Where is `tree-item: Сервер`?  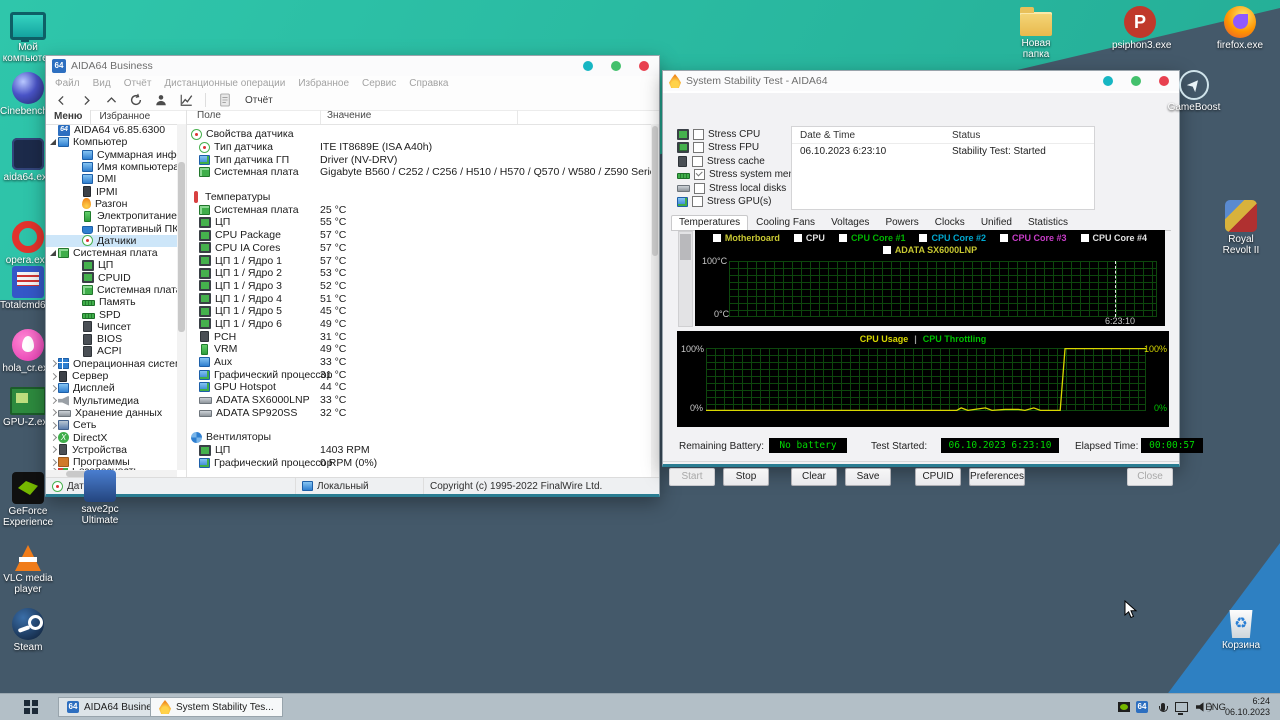 tree-item: Сервер is located at coordinates (111, 376).